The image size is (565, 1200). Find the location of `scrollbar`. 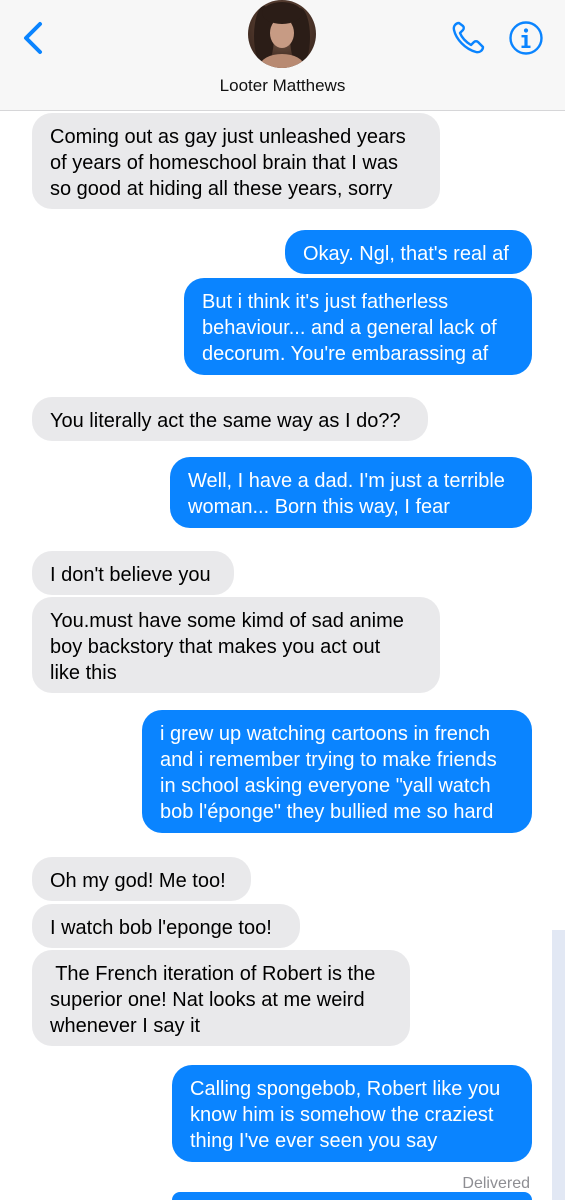

scrollbar is located at coordinates (558, 1065).